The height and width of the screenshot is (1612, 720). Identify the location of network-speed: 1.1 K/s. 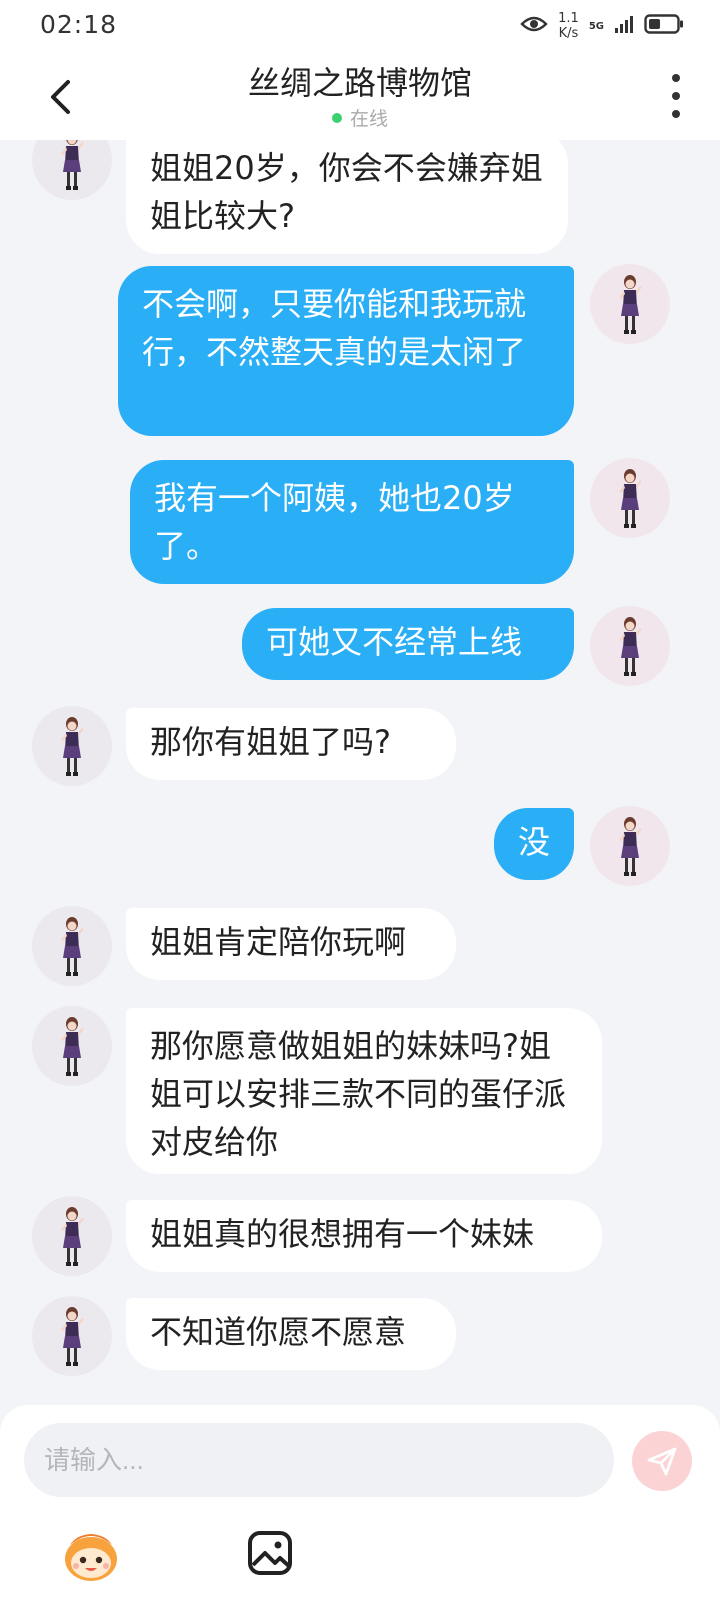
(568, 26).